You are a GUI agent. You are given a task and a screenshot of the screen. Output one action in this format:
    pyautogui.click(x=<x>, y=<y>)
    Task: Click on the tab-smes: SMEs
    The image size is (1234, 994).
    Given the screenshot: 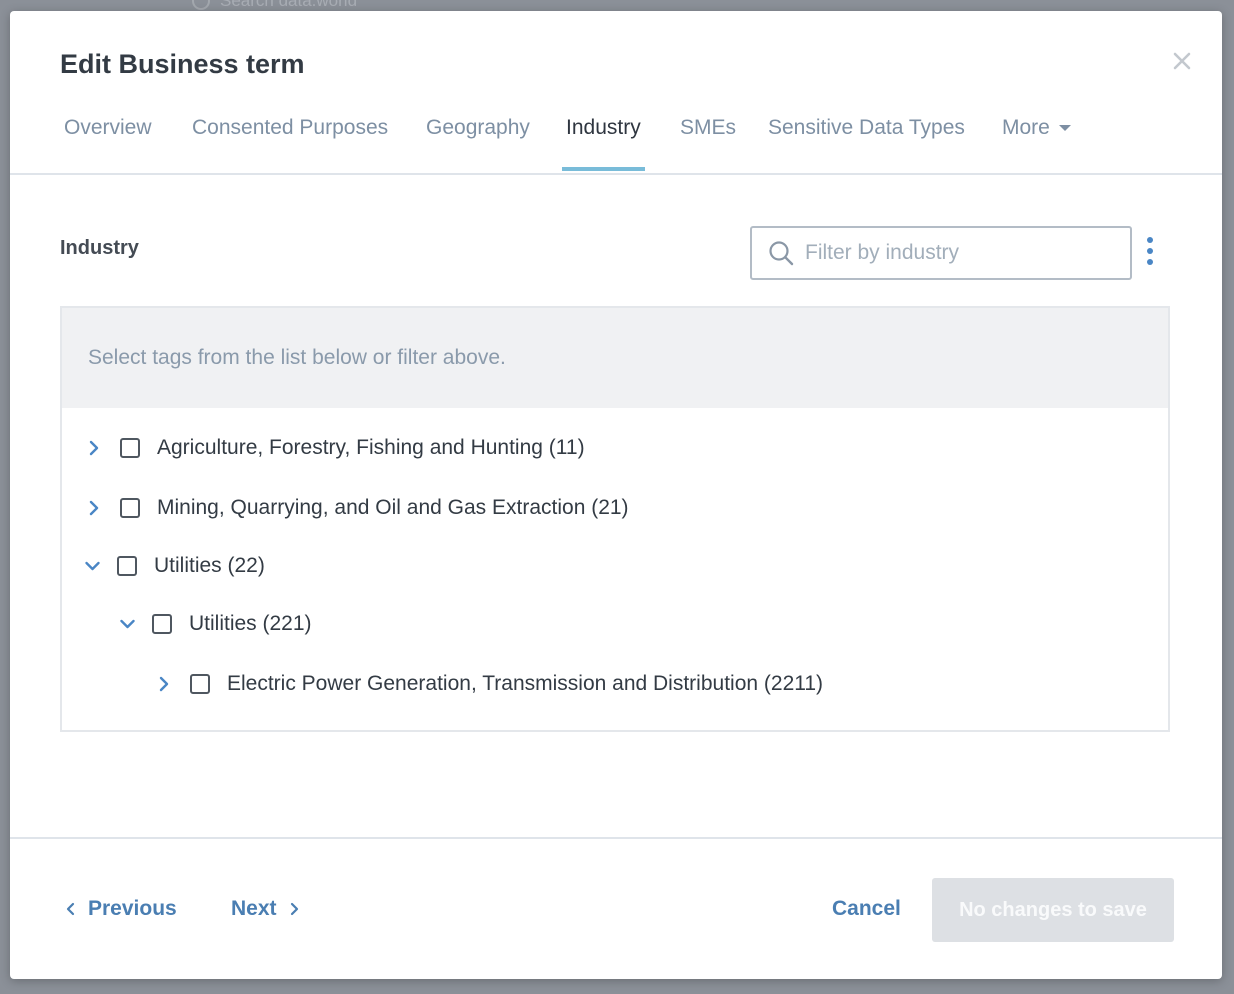 What is the action you would take?
    pyautogui.click(x=708, y=140)
    